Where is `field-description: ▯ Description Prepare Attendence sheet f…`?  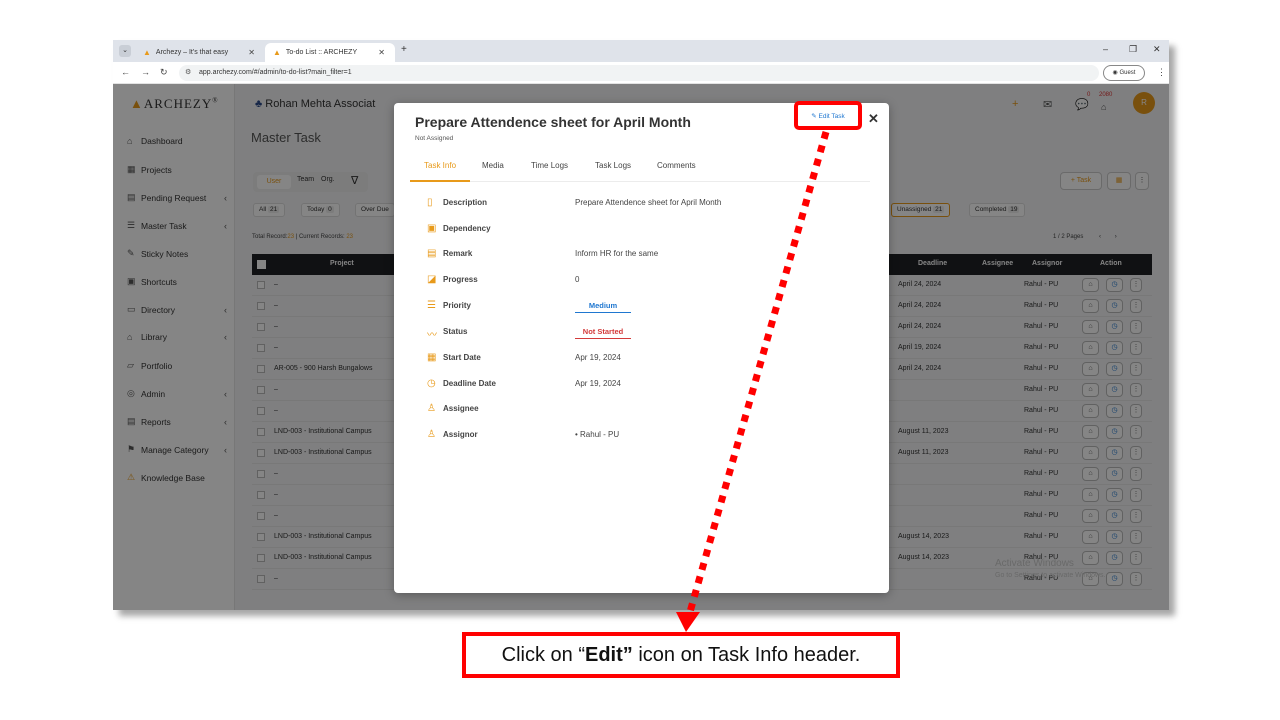
field-description: ▯ Description Prepare Attendence sheet f… is located at coordinates (647, 204).